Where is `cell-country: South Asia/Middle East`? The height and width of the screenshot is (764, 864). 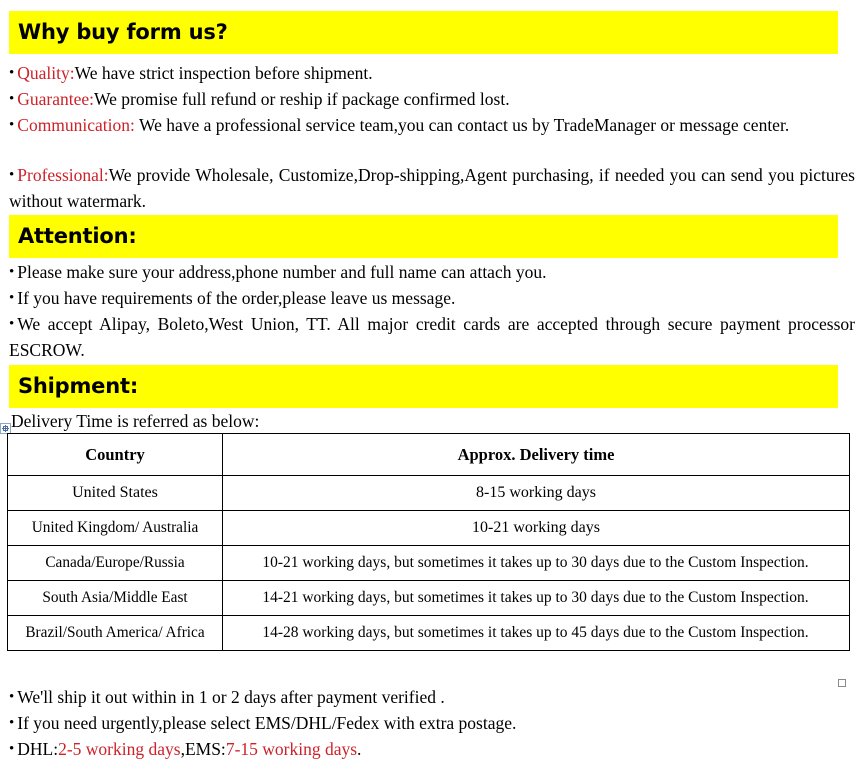 cell-country: South Asia/Middle East is located at coordinates (115, 598).